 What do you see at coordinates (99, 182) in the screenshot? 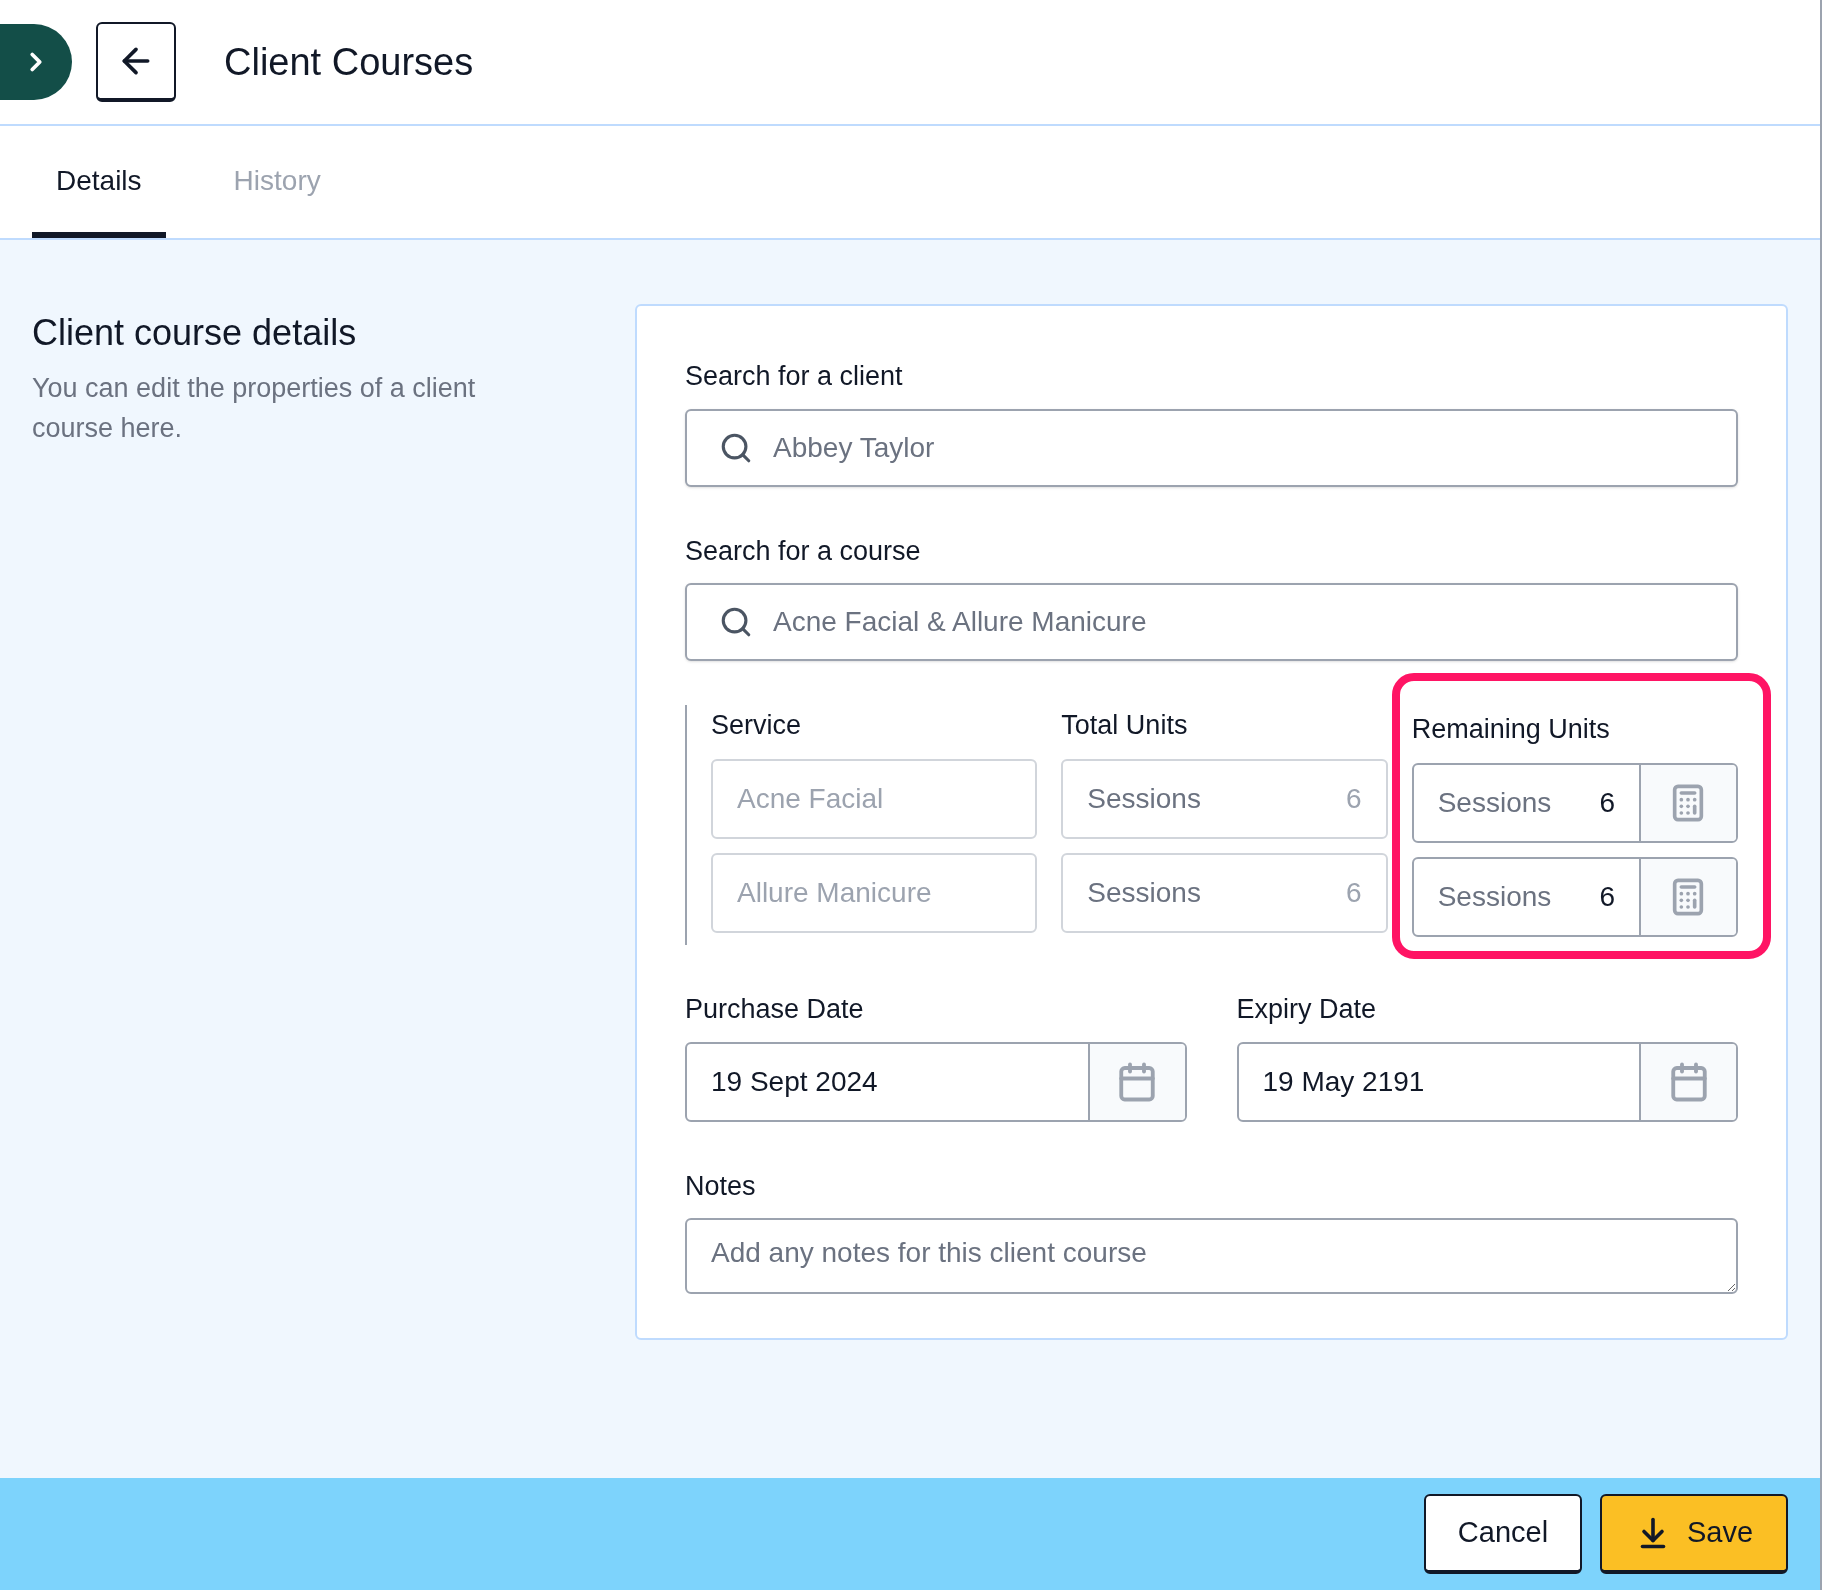
I see `tab: Details` at bounding box center [99, 182].